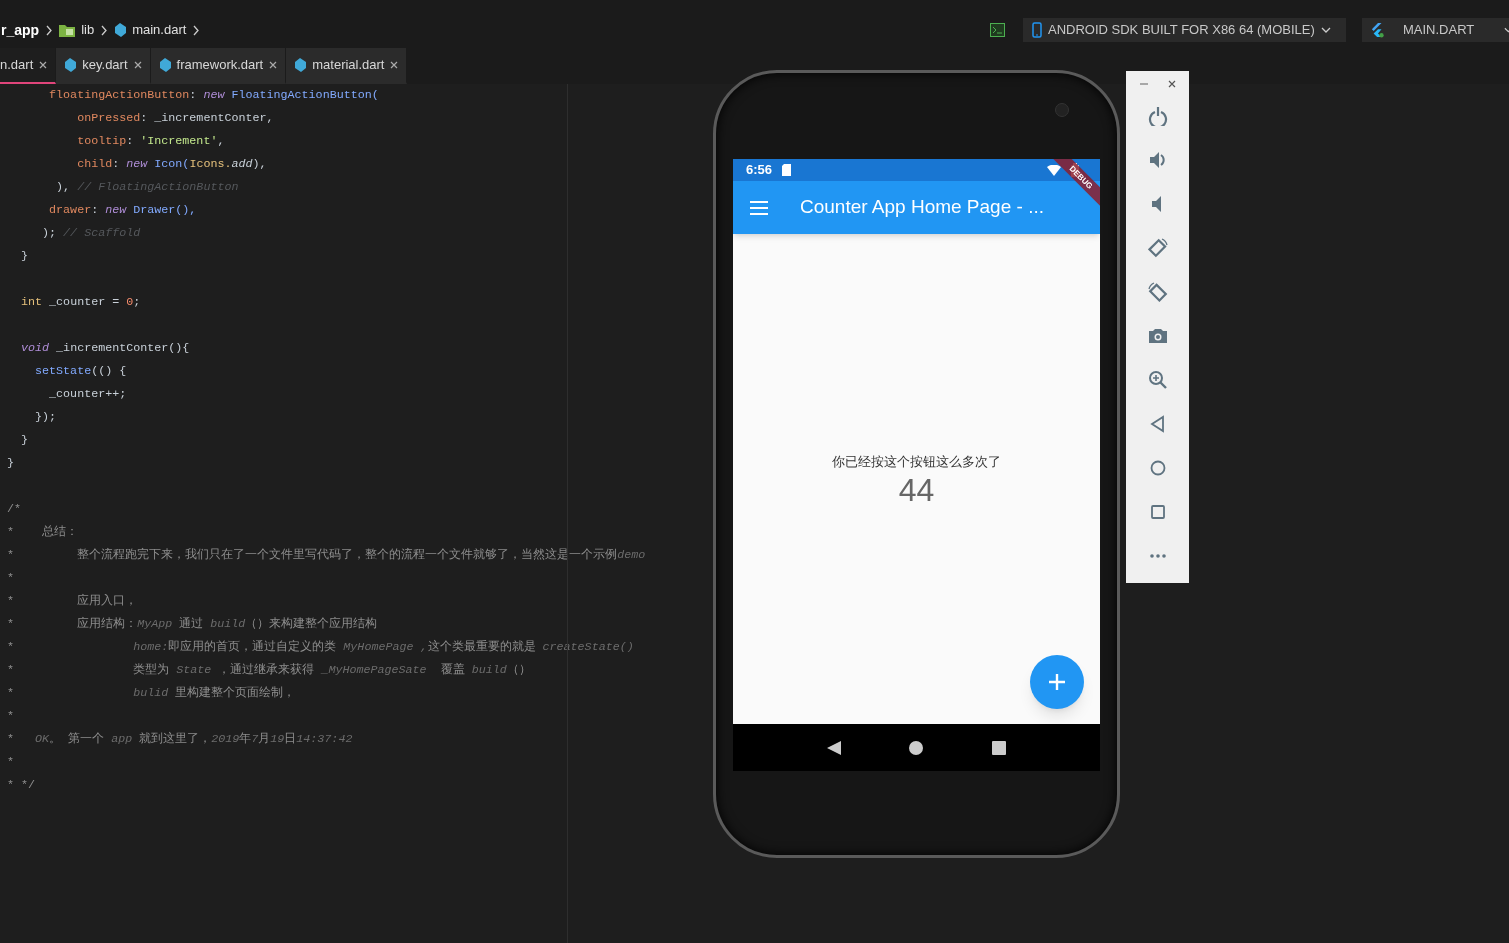 This screenshot has height=943, width=1509. I want to click on recents-icon, so click(998, 747).